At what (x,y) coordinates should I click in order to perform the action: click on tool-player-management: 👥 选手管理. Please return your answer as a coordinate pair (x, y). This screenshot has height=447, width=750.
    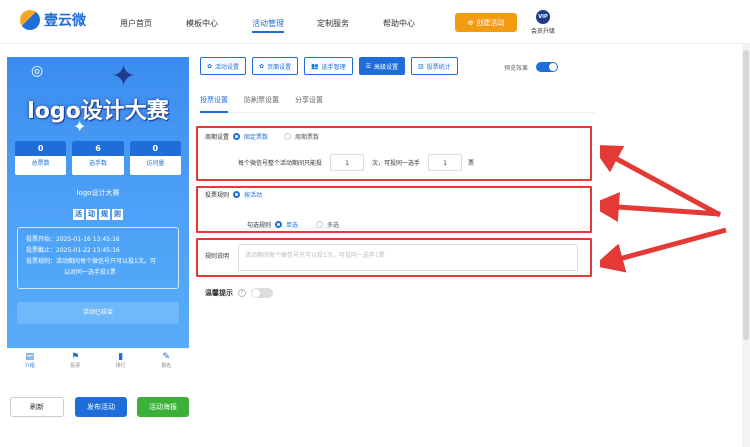
    Looking at the image, I should click on (328, 66).